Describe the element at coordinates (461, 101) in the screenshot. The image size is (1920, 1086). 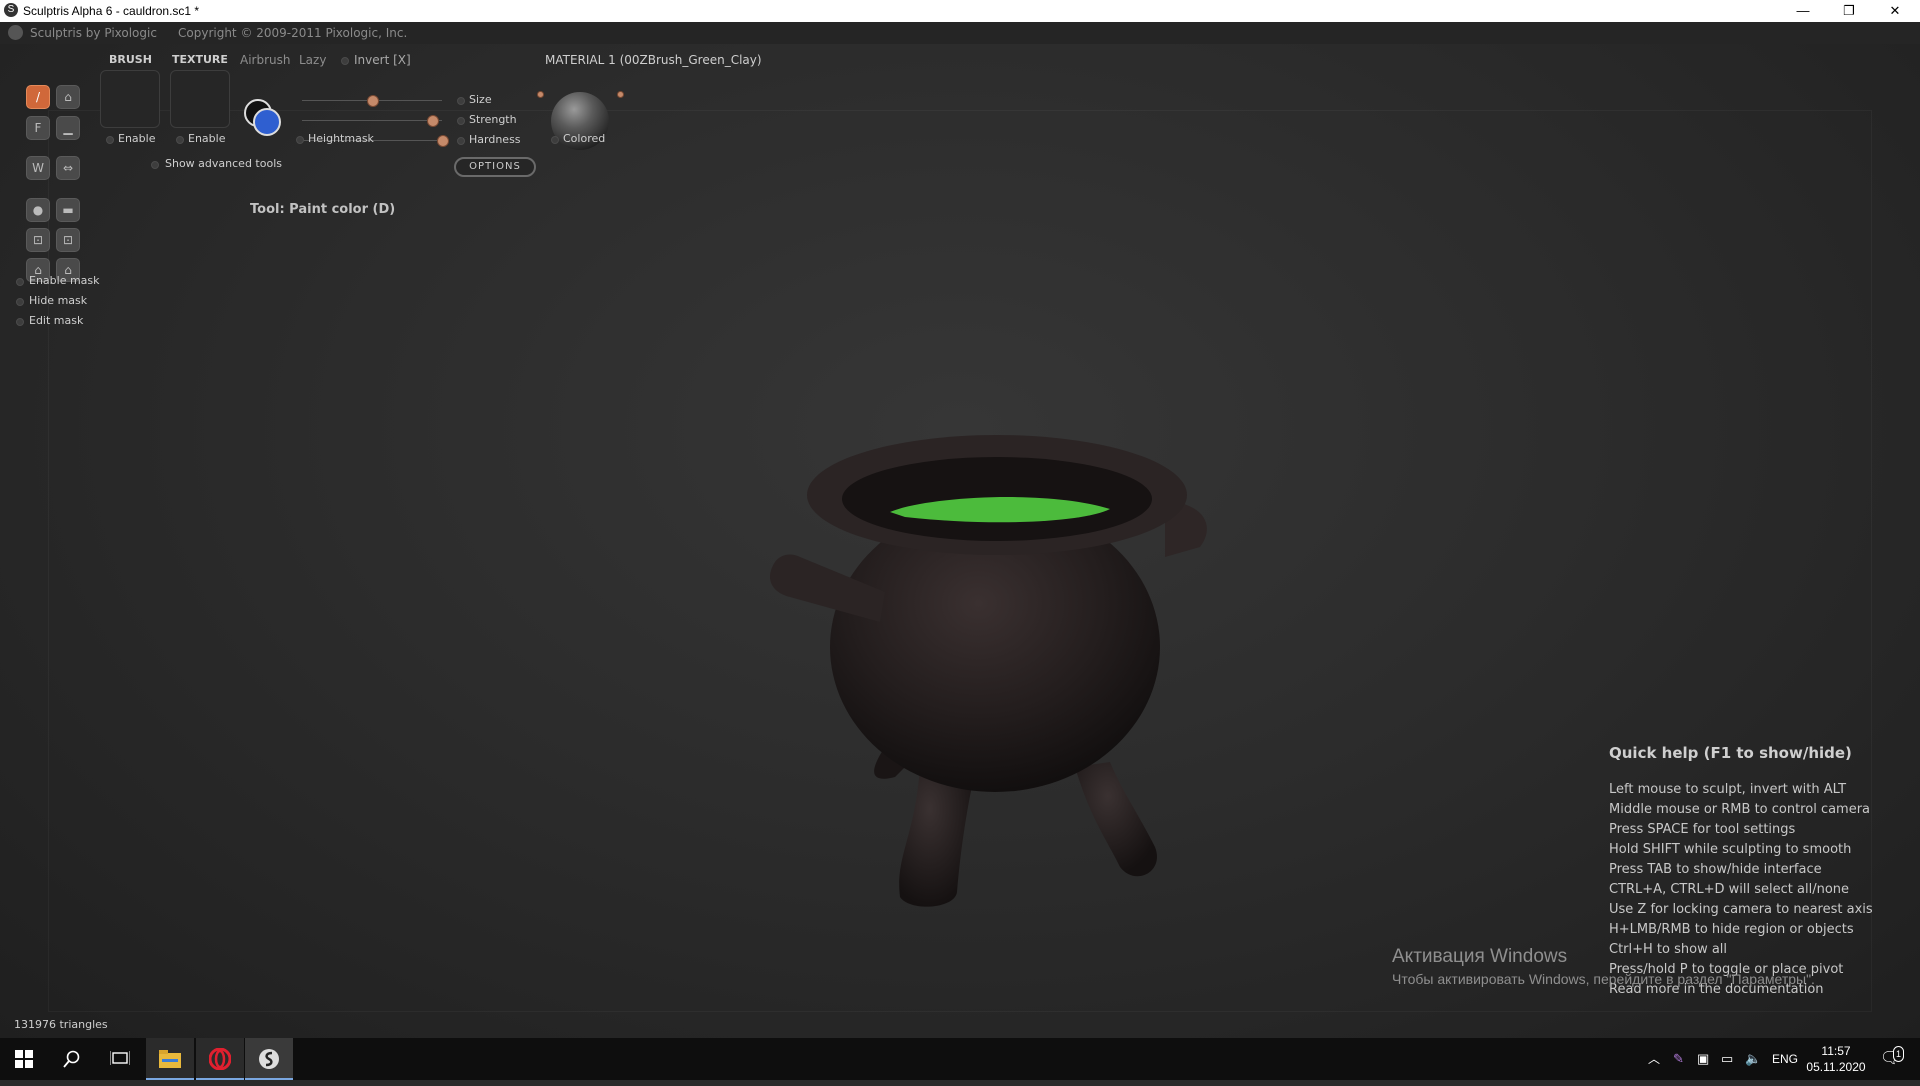
I see `slider-radio-size` at that location.